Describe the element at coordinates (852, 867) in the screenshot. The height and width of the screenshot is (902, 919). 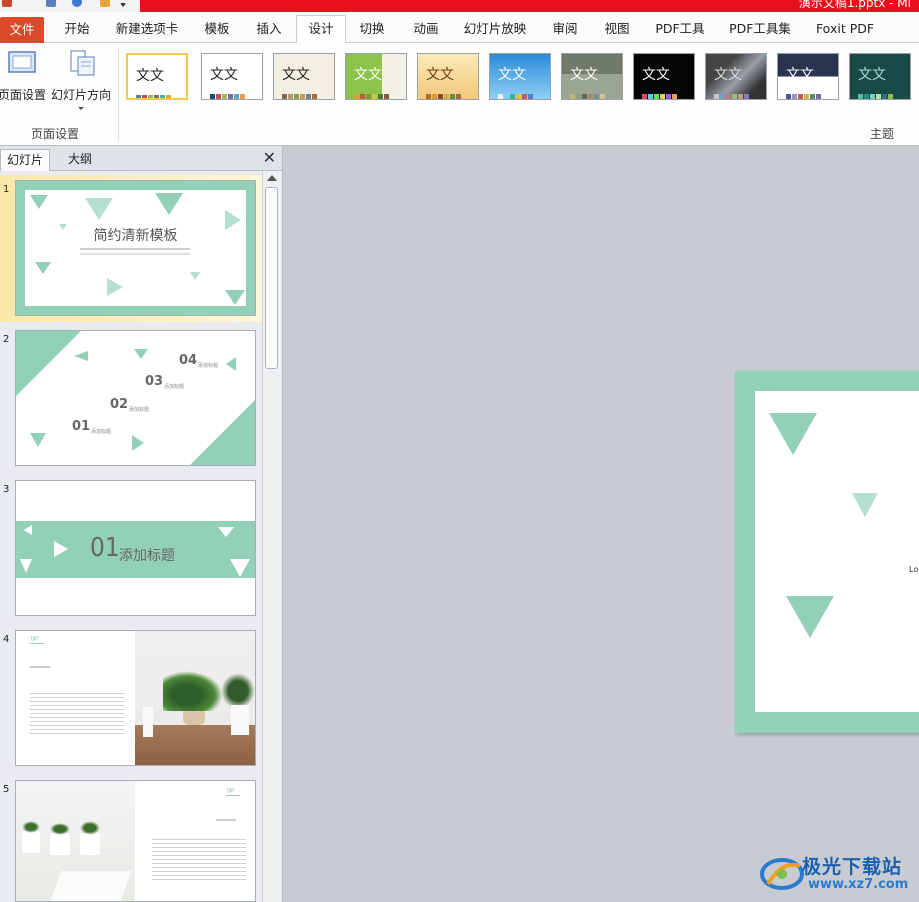
I see `watermark-name: 极光下载站` at that location.